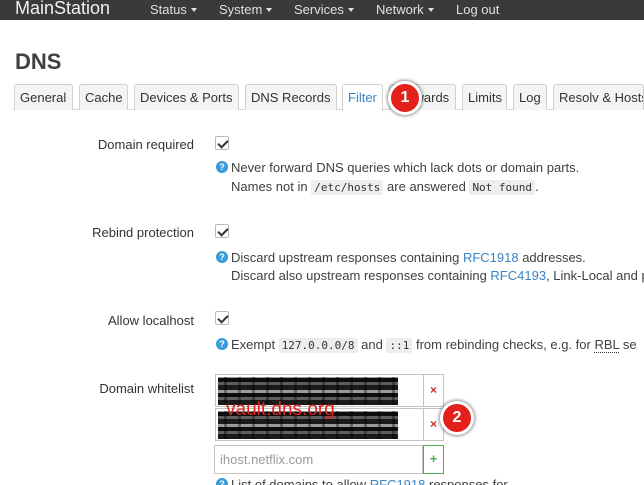  What do you see at coordinates (222, 231) in the screenshot?
I see `rebind-protection-checkbox` at bounding box center [222, 231].